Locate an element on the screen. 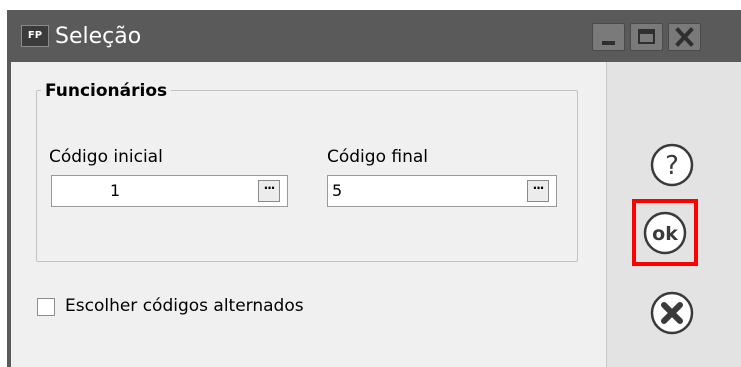  x-circle-icon is located at coordinates (672, 313).